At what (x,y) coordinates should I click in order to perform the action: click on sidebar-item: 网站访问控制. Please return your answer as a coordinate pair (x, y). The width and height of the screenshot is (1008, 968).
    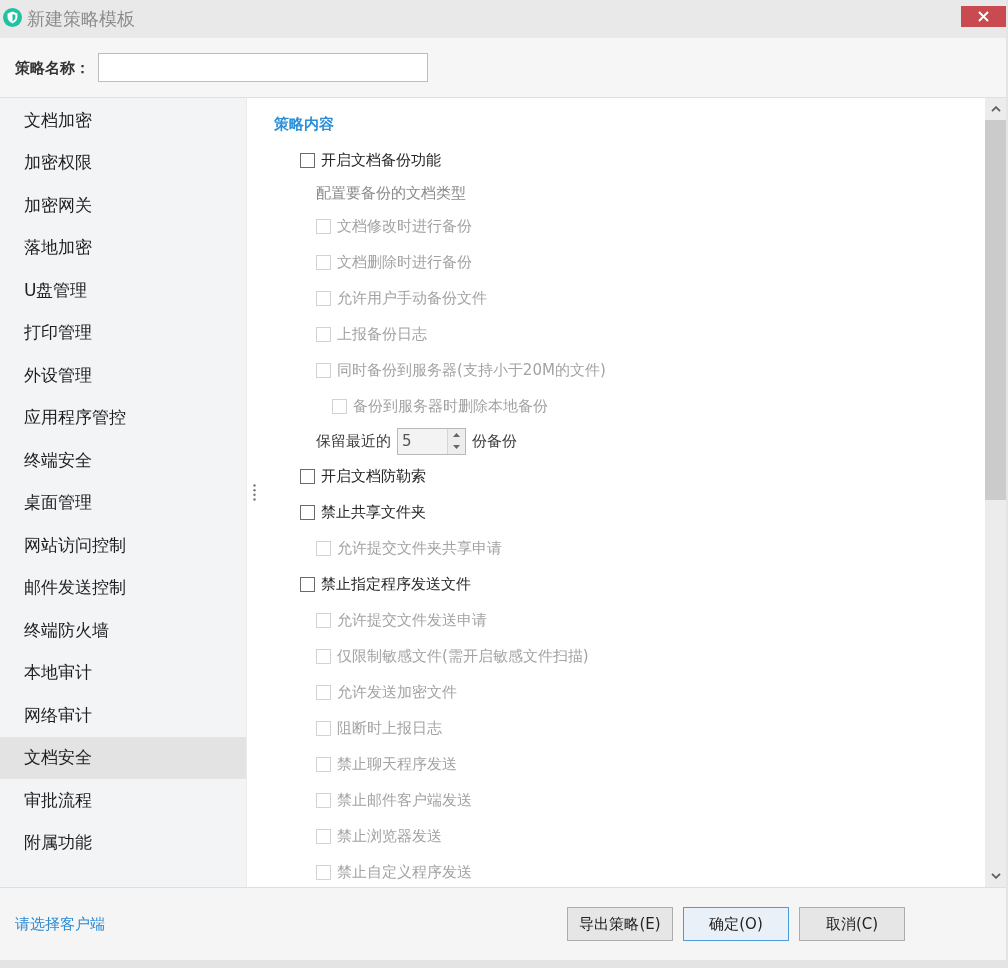
    Looking at the image, I should click on (123, 545).